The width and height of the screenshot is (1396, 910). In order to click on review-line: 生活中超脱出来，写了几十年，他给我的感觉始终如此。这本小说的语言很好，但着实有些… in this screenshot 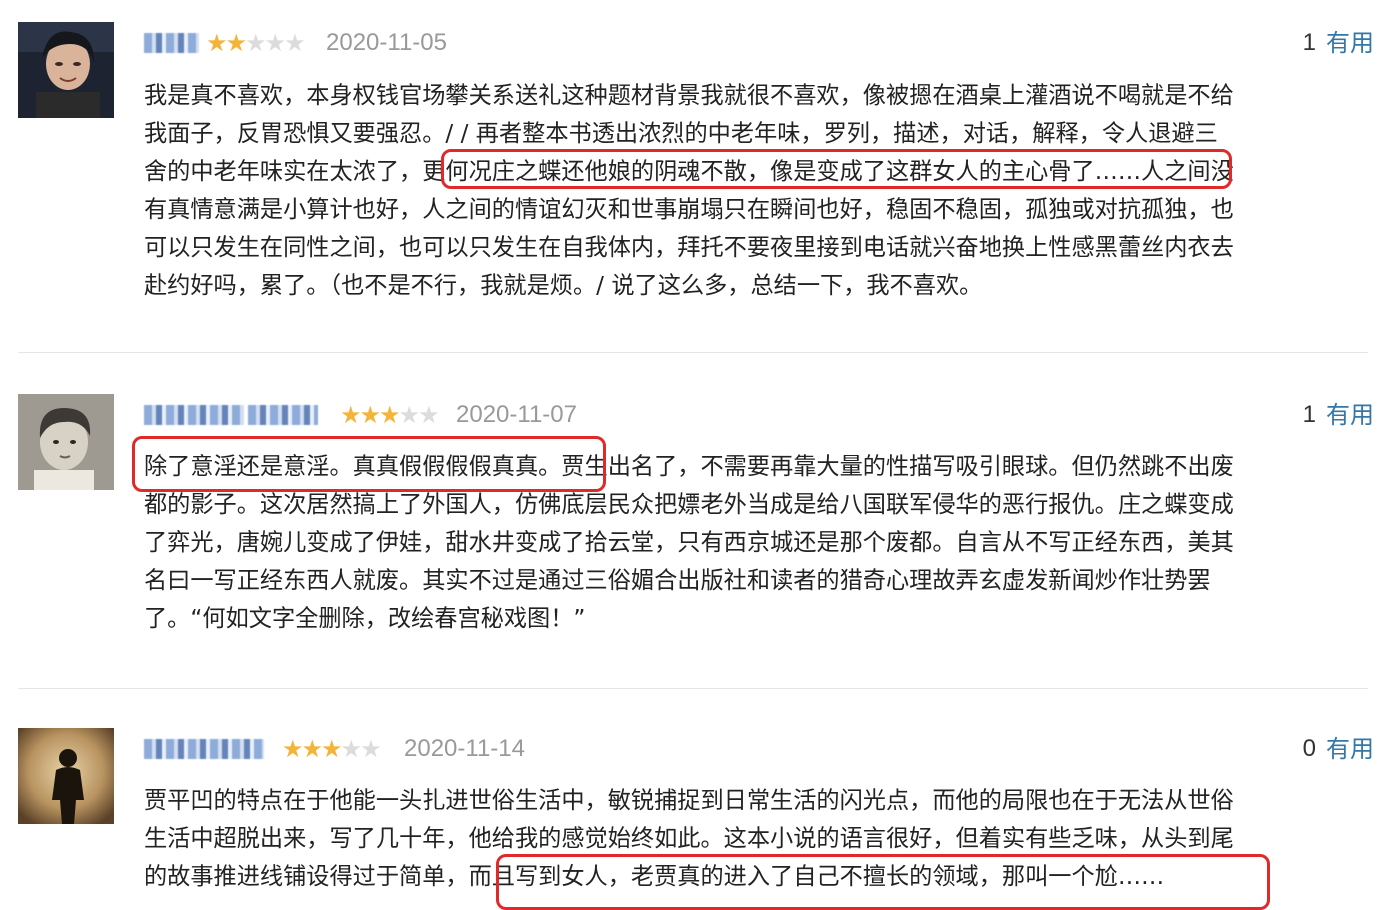, I will do `click(689, 838)`.